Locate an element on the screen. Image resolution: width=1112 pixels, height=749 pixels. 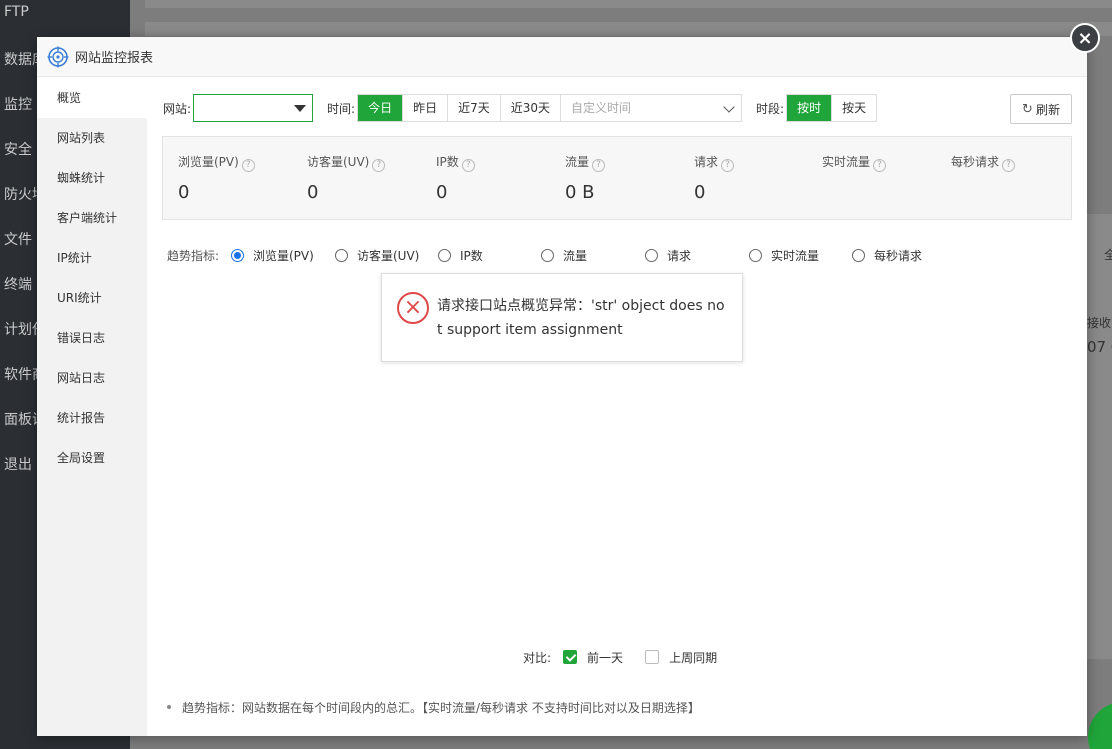
close-icon: × is located at coordinates (1085, 38).